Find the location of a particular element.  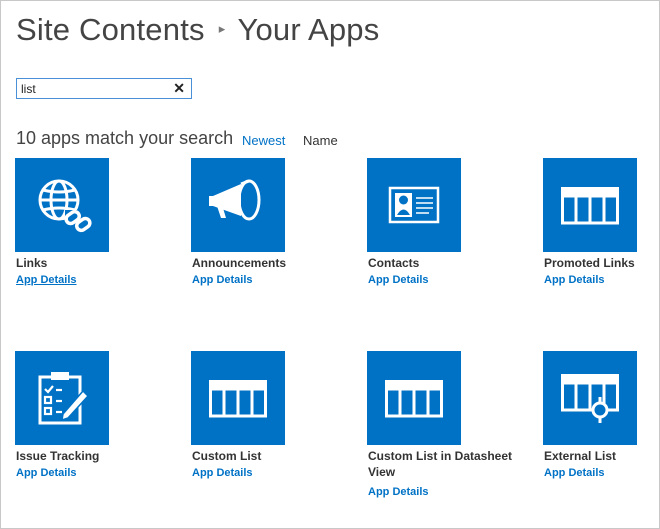

app-tile-issue-tracking is located at coordinates (62, 398).